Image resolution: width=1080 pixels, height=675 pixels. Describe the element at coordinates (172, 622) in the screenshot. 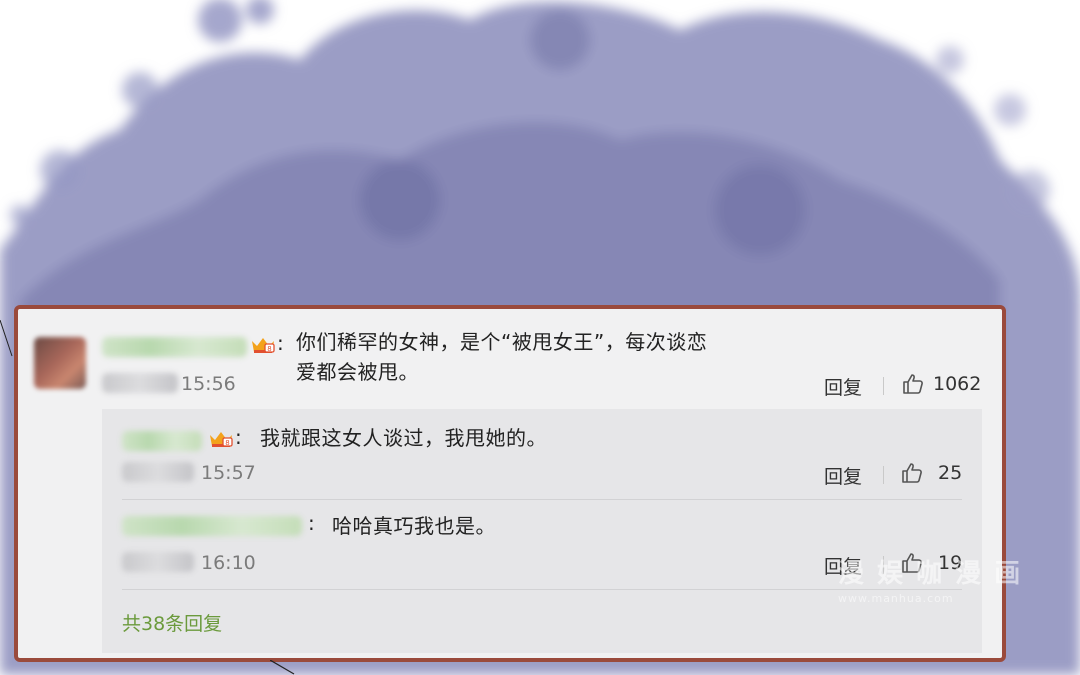

I see `more-replies-link: 共38条回复` at that location.